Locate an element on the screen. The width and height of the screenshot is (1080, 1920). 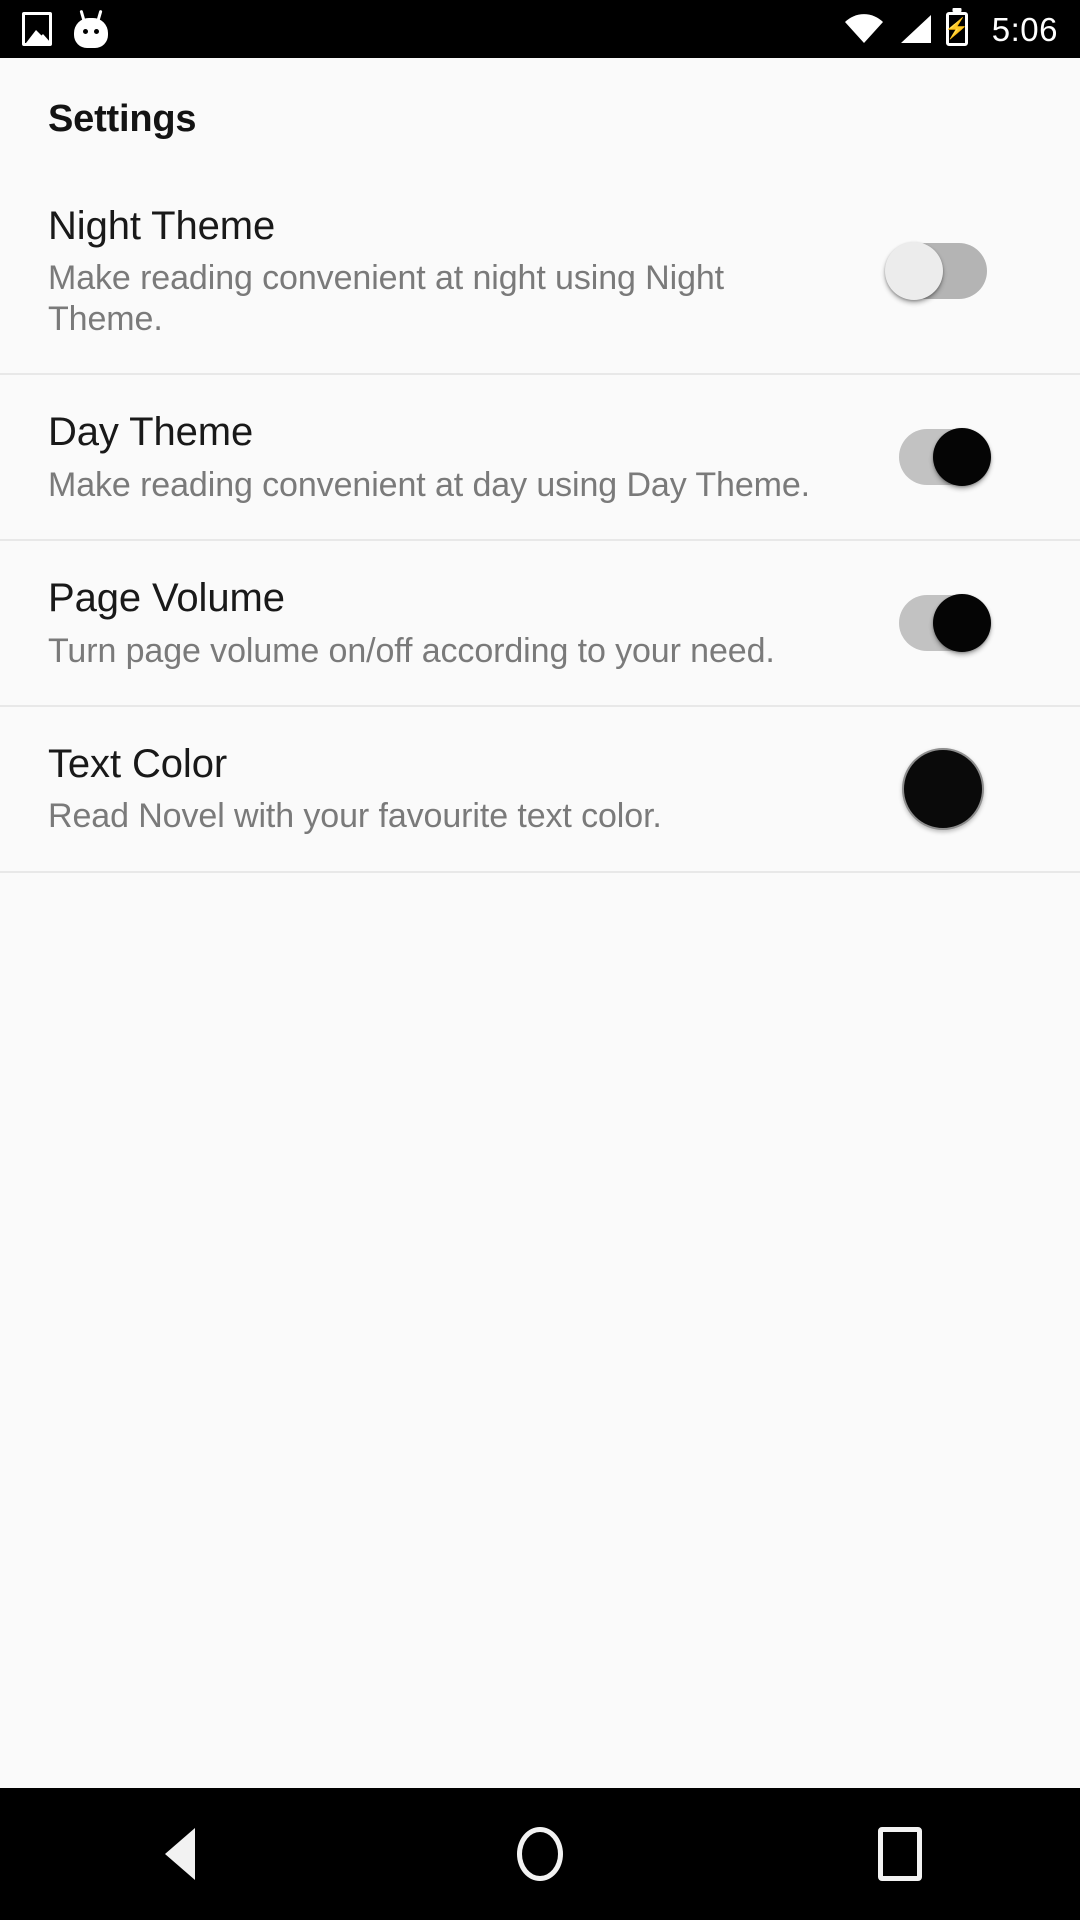
page-title: Settings is located at coordinates (122, 119).